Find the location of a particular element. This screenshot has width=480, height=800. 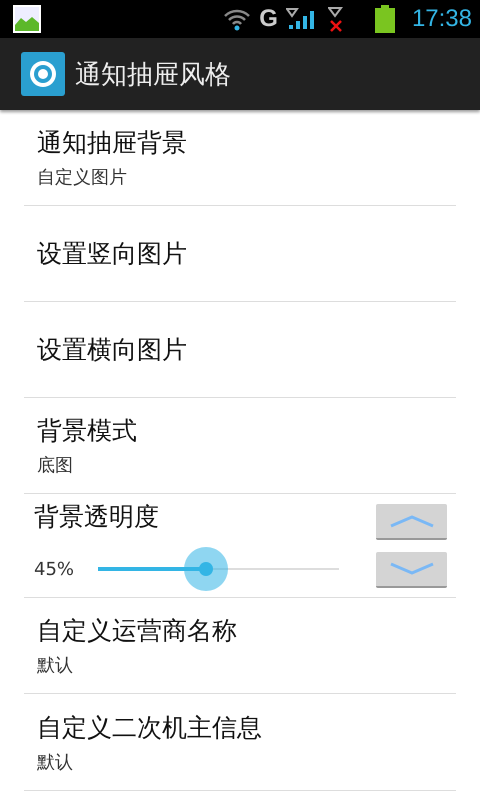

network-type: G is located at coordinates (268, 19).